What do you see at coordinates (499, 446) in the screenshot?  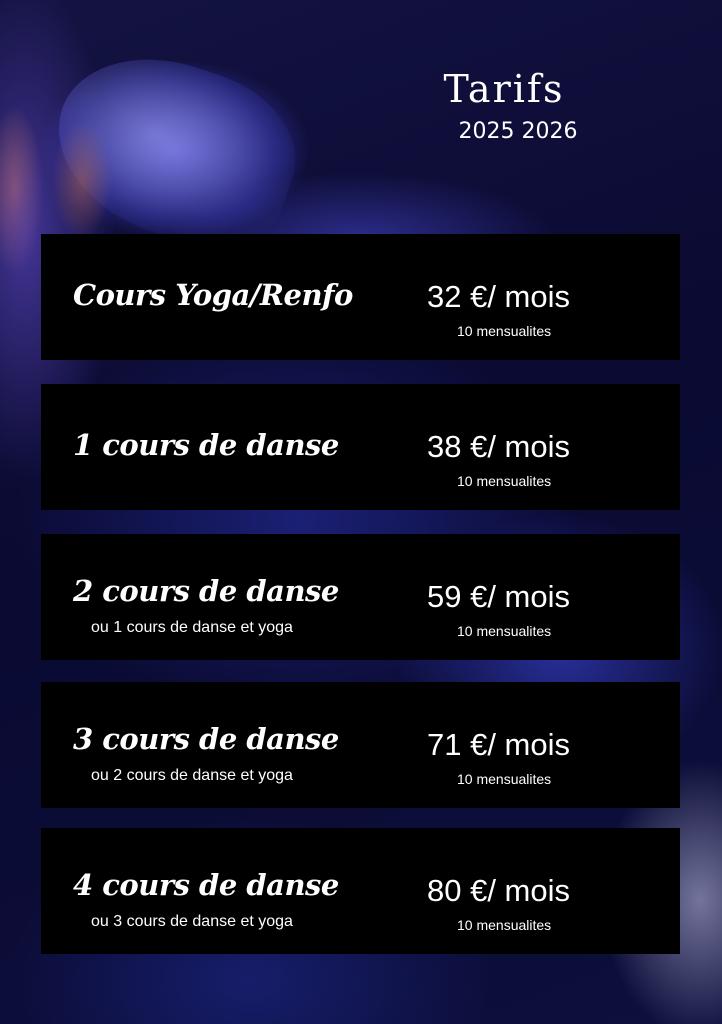 I see `tariff-price: 38 €/ mois` at bounding box center [499, 446].